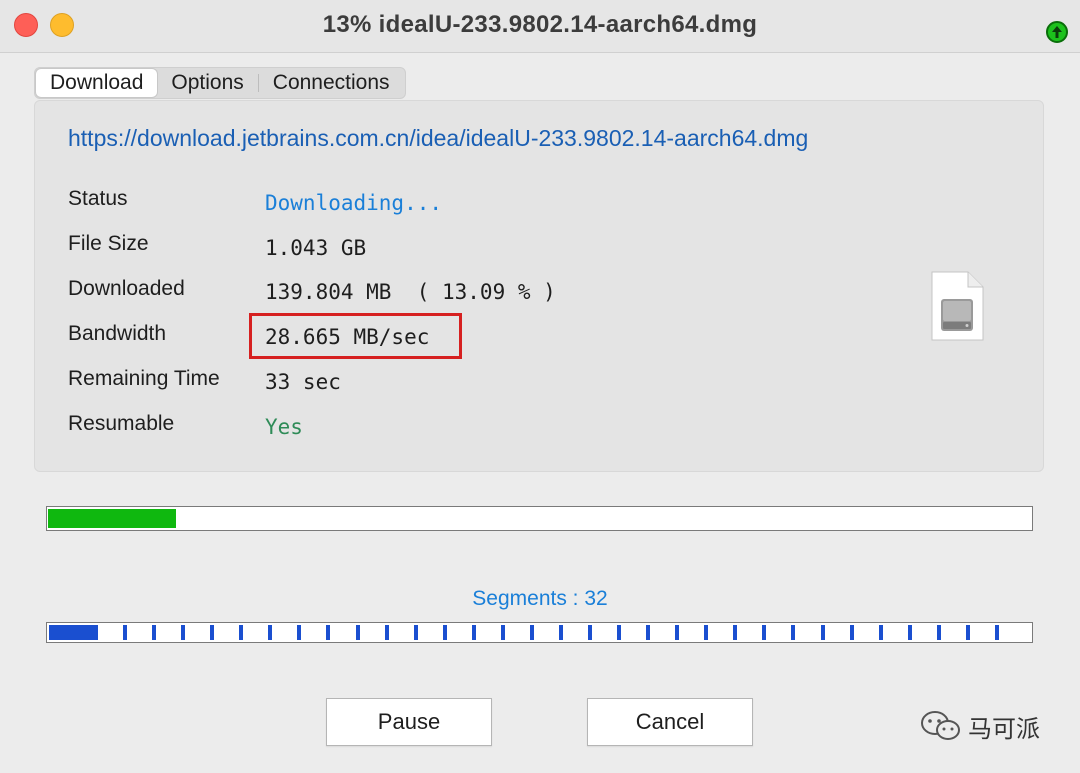 This screenshot has height=773, width=1080. I want to click on cancel-button: Cancel, so click(670, 722).